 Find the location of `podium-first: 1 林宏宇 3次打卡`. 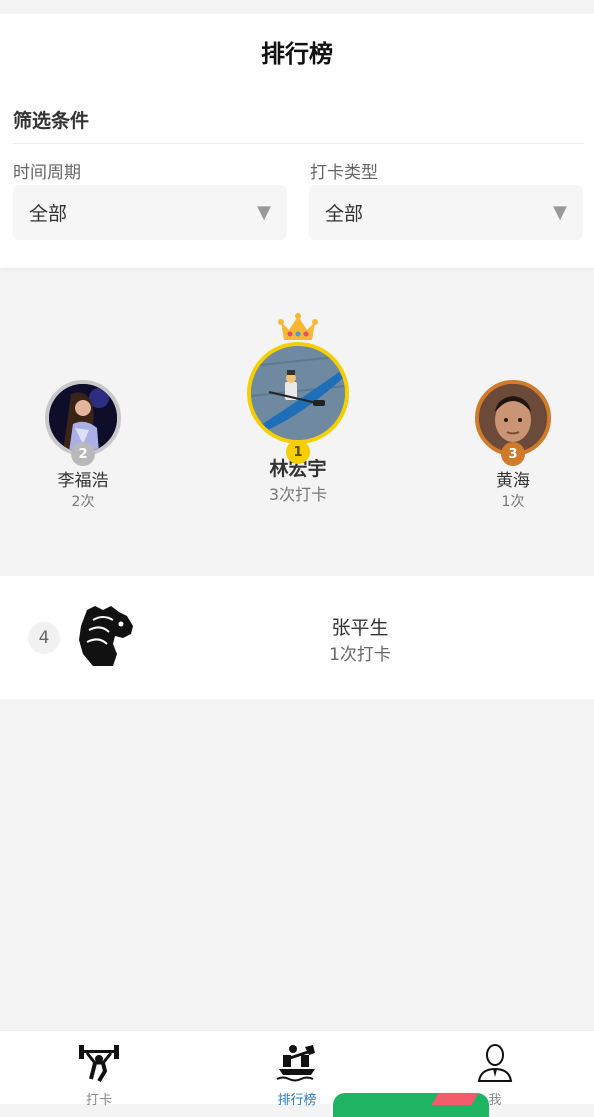

podium-first: 1 林宏宇 3次打卡 is located at coordinates (298, 408).